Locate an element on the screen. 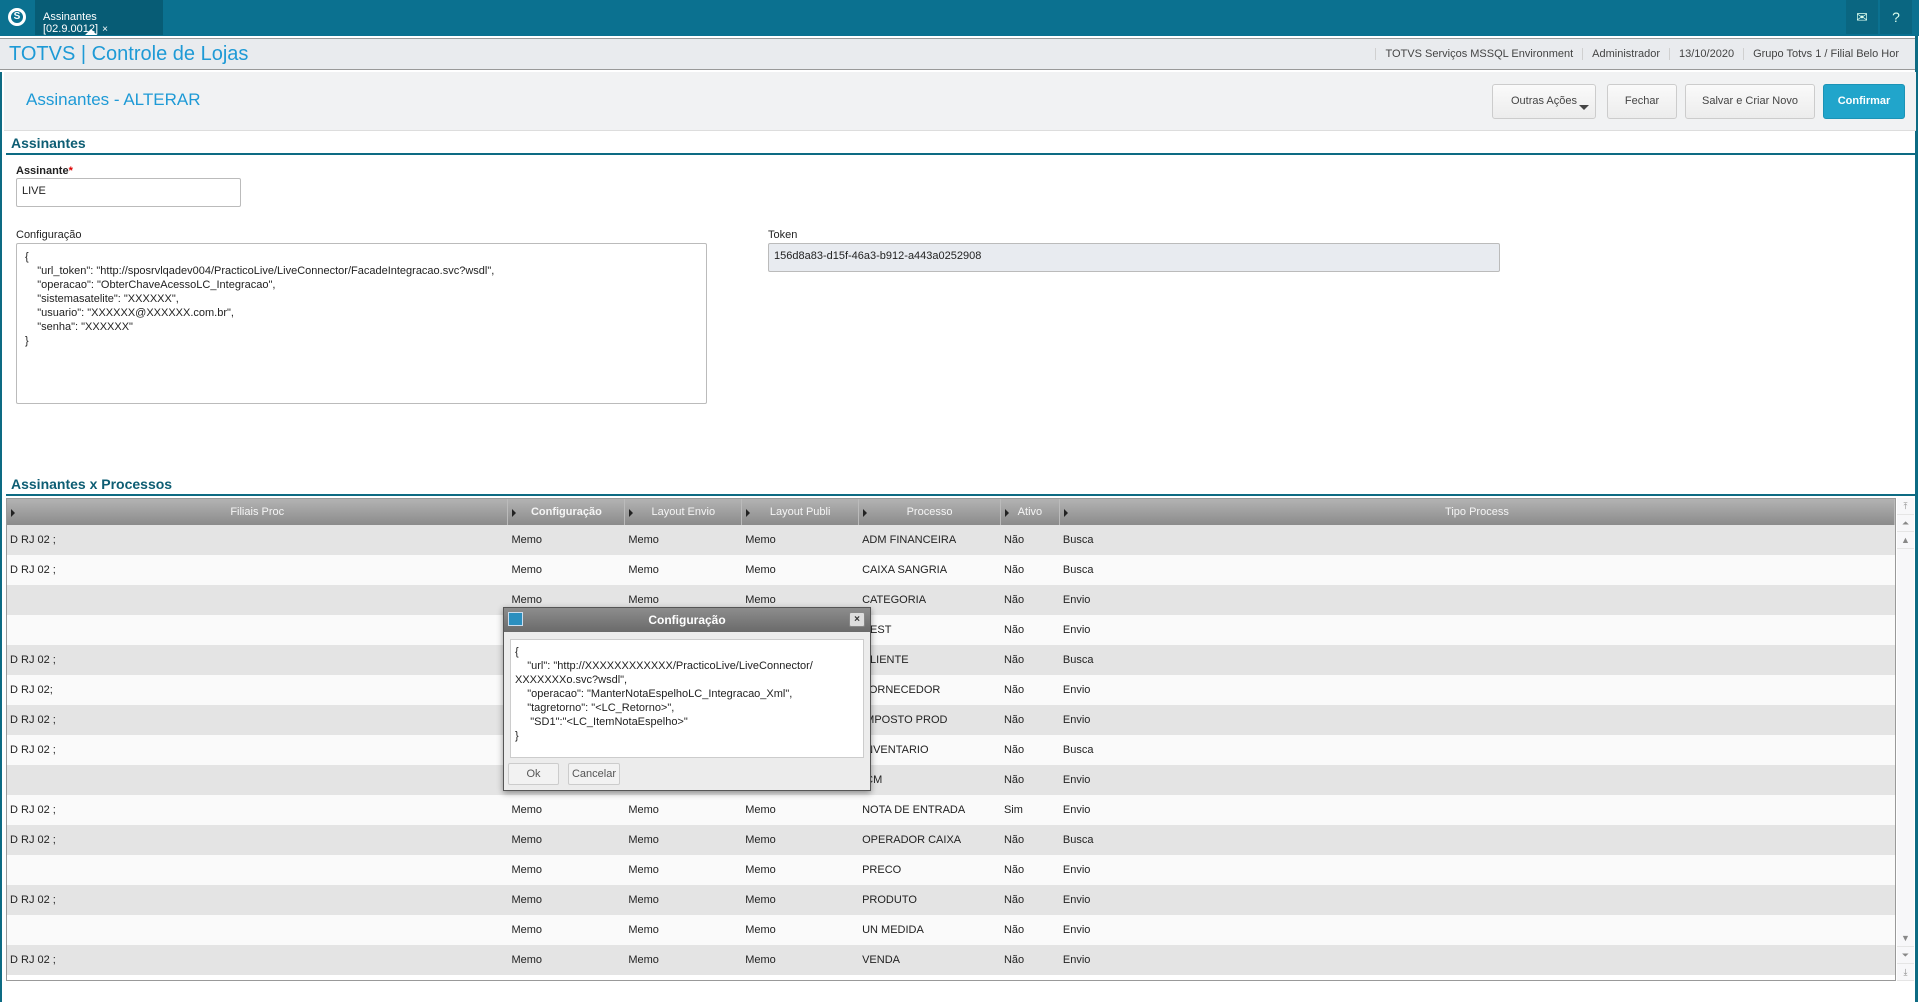 The height and width of the screenshot is (1002, 1919). outras-acoes-button: Outras Ações is located at coordinates (1544, 101).